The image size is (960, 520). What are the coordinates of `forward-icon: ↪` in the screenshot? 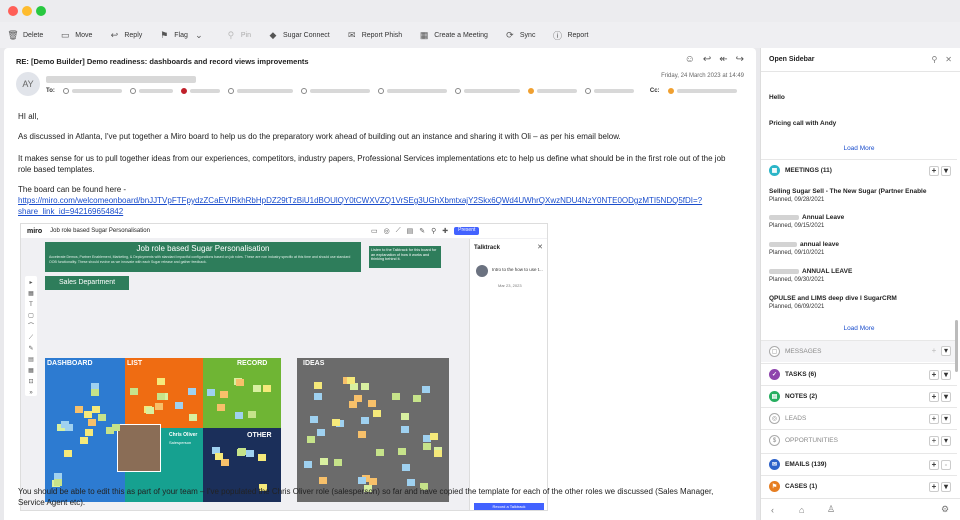 It's located at (740, 59).